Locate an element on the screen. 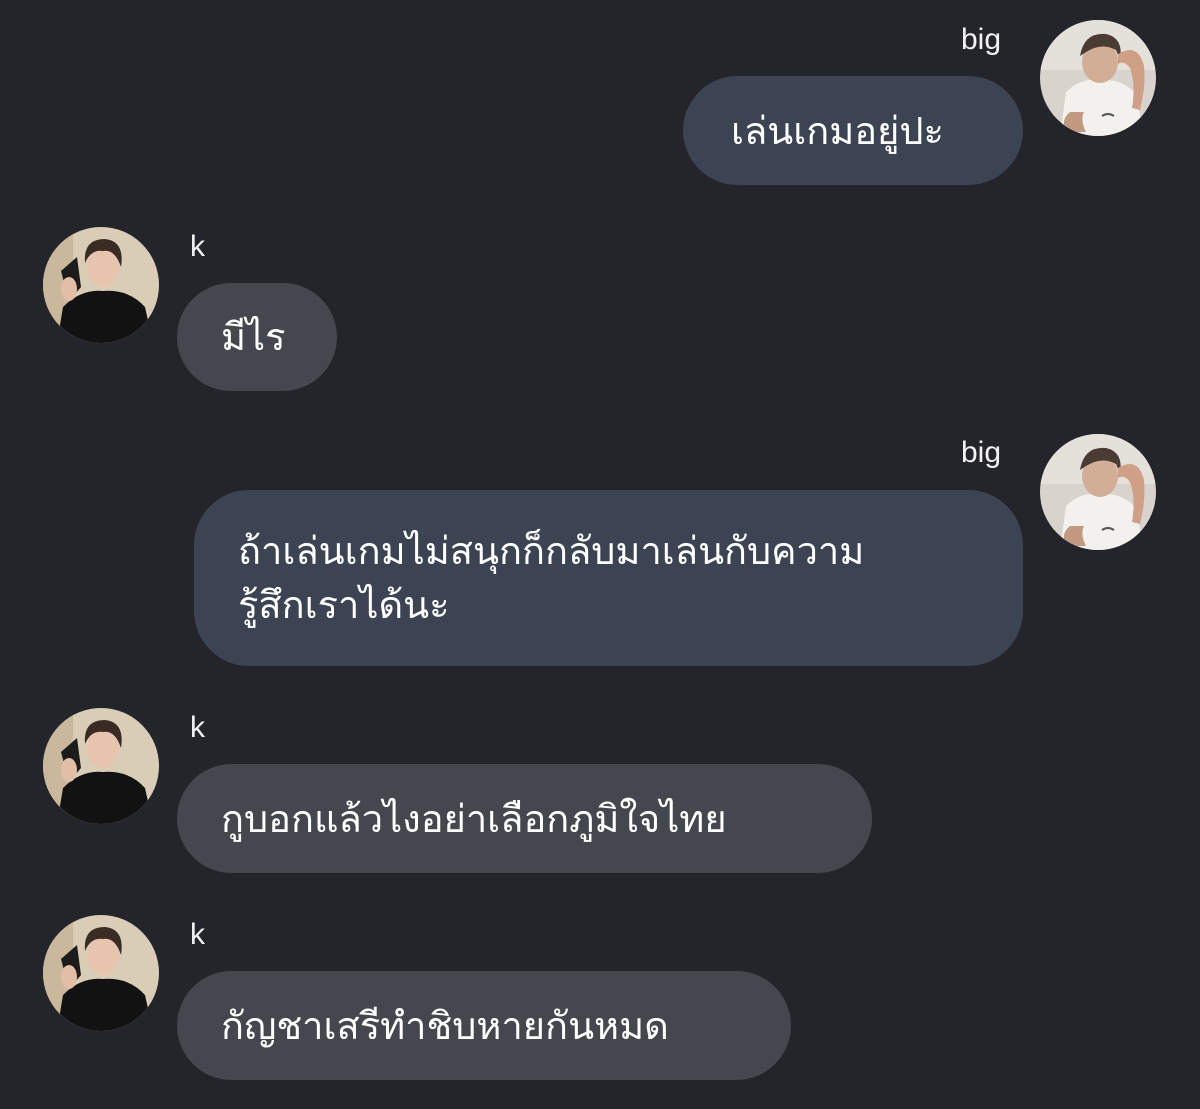 Image resolution: width=1200 pixels, height=1109 pixels. message-bubble: มีไร is located at coordinates (257, 337).